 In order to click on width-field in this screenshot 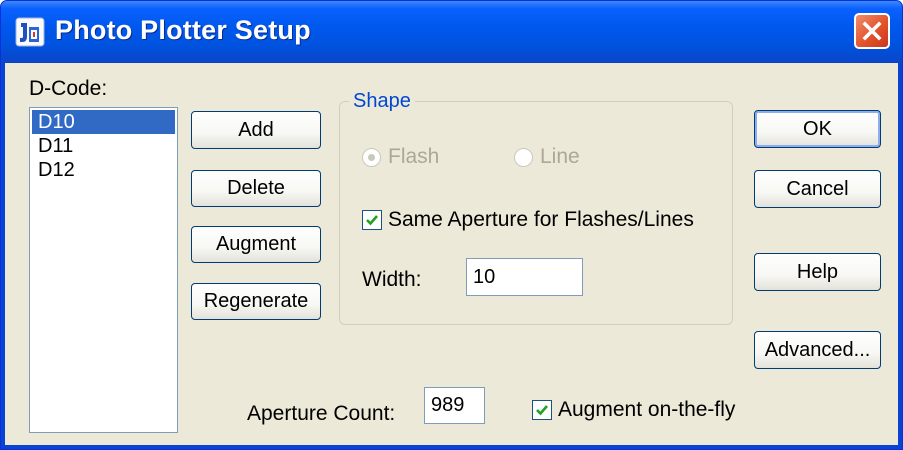, I will do `click(524, 277)`.